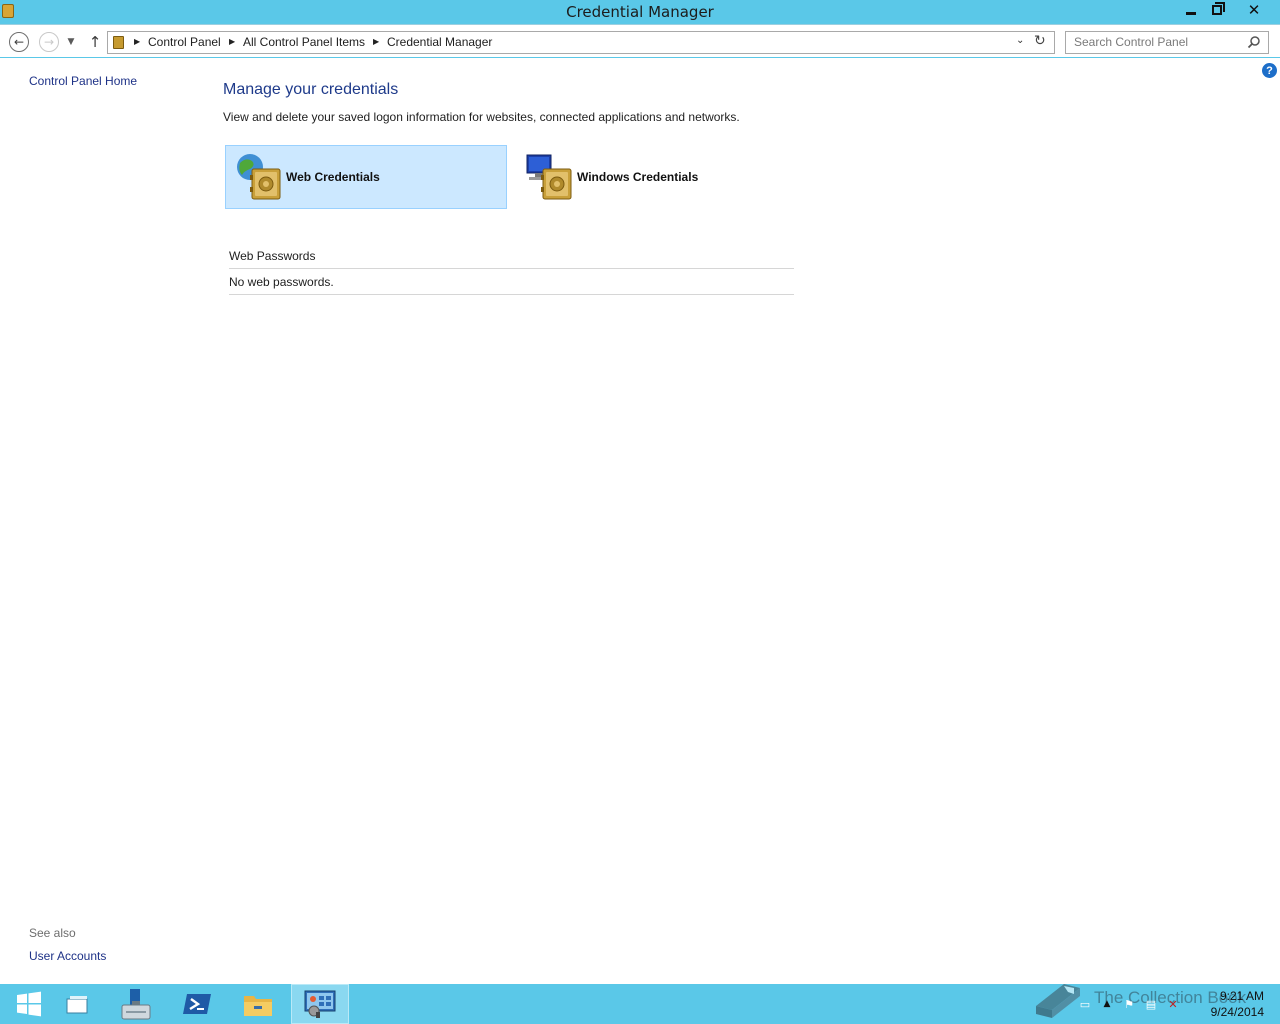 This screenshot has height=1024, width=1280. I want to click on server-manager-button, so click(135, 1004).